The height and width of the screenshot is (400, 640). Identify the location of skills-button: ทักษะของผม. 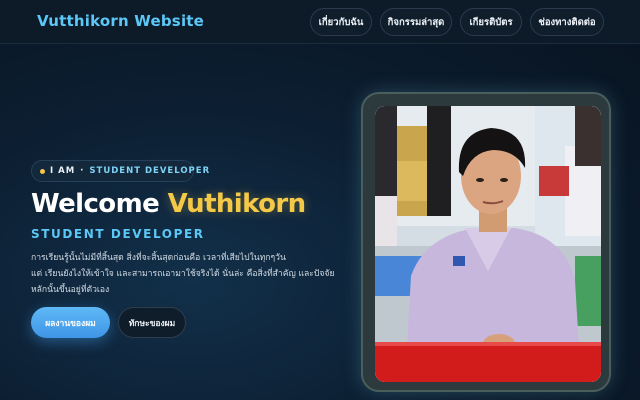
(152, 322).